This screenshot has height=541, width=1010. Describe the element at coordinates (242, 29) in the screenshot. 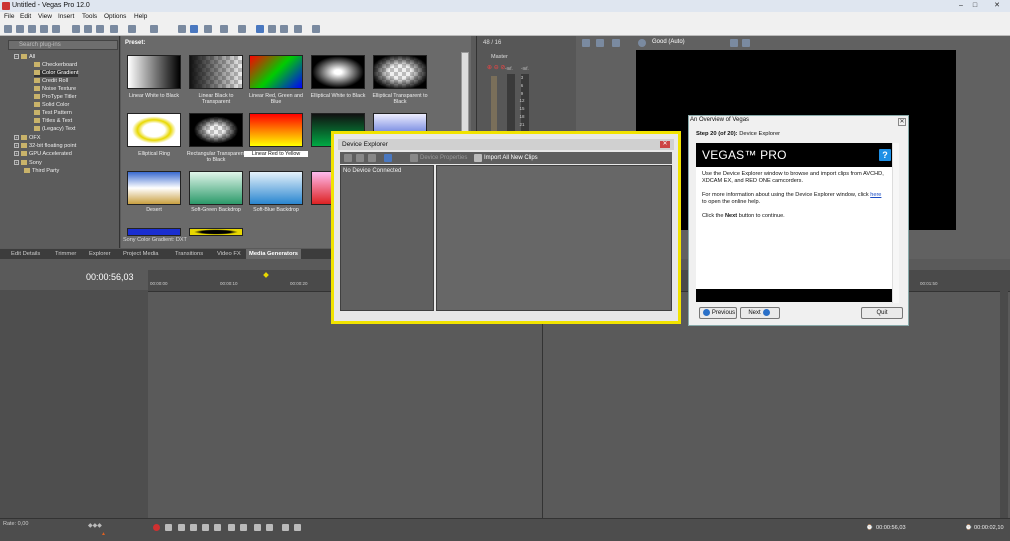

I see `ignore-grouping-icon` at that location.